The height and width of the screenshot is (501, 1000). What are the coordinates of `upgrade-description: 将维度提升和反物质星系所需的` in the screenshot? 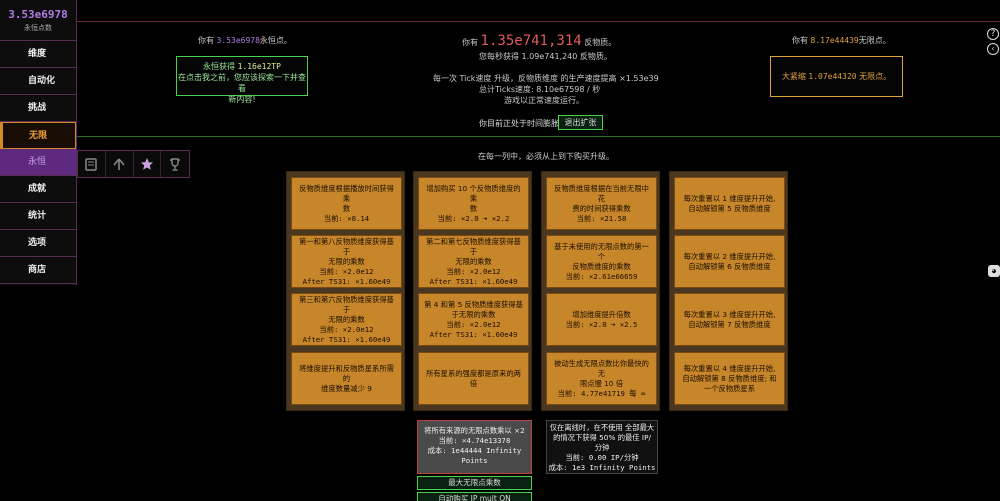 It's located at (346, 373).